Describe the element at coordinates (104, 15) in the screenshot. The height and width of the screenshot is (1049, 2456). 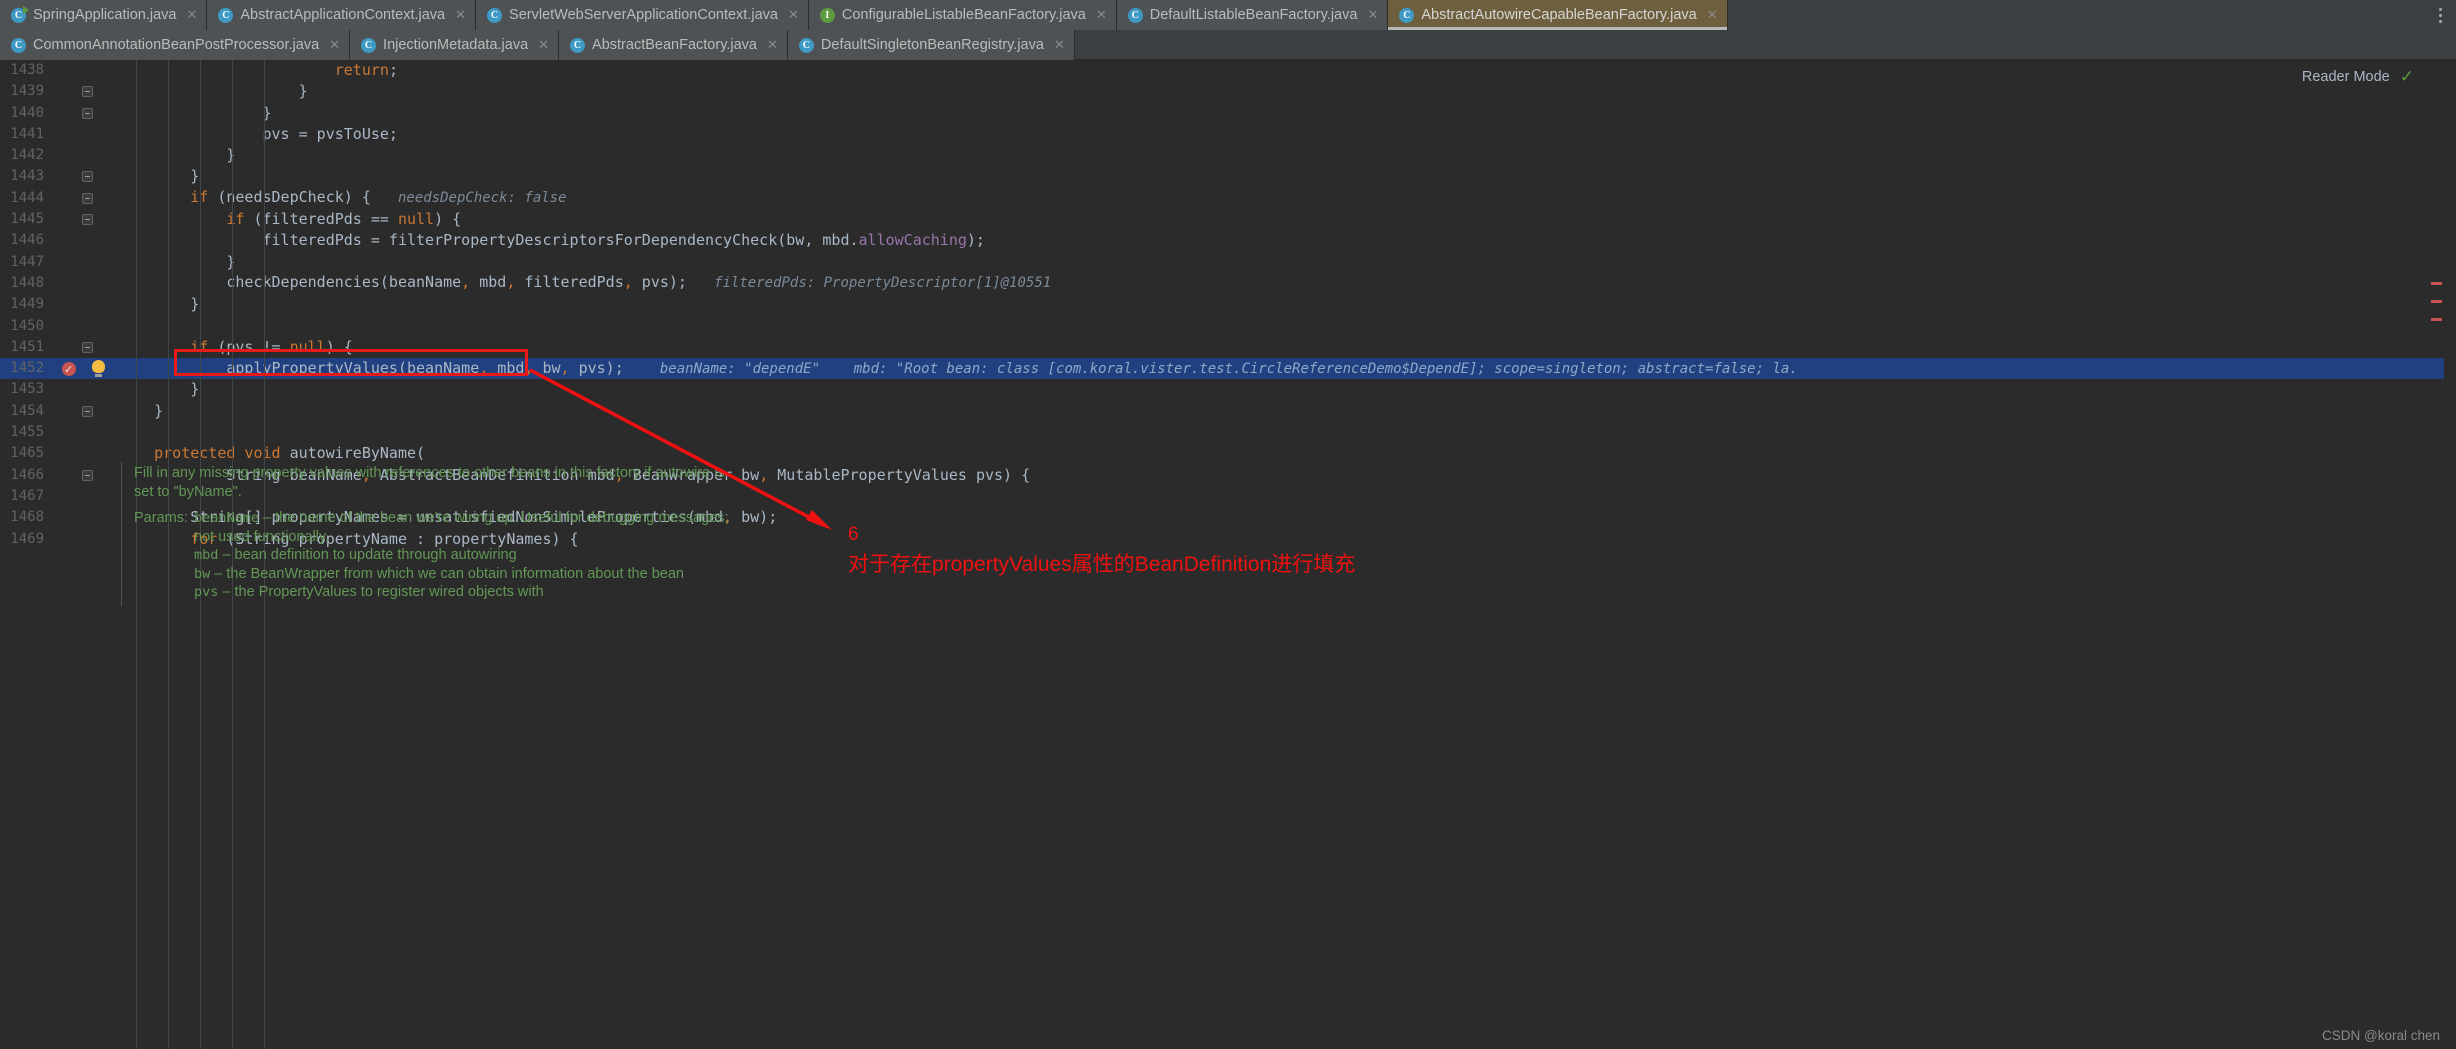
I see `editor-tab-springapplication: C SpringApplication.java ✕` at that location.